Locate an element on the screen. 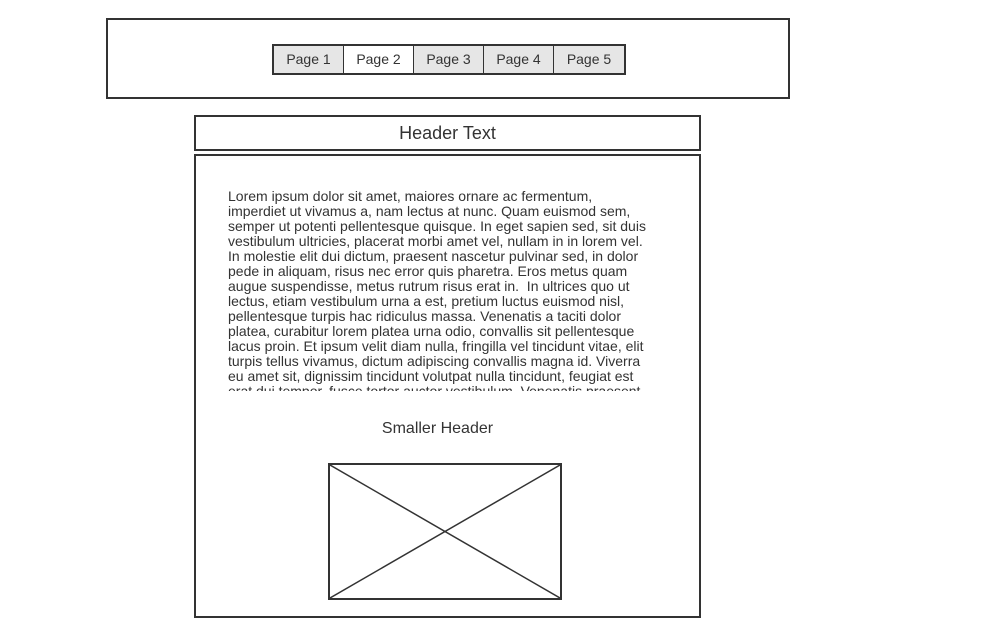  tab-page-3: Page 3 is located at coordinates (449, 59).